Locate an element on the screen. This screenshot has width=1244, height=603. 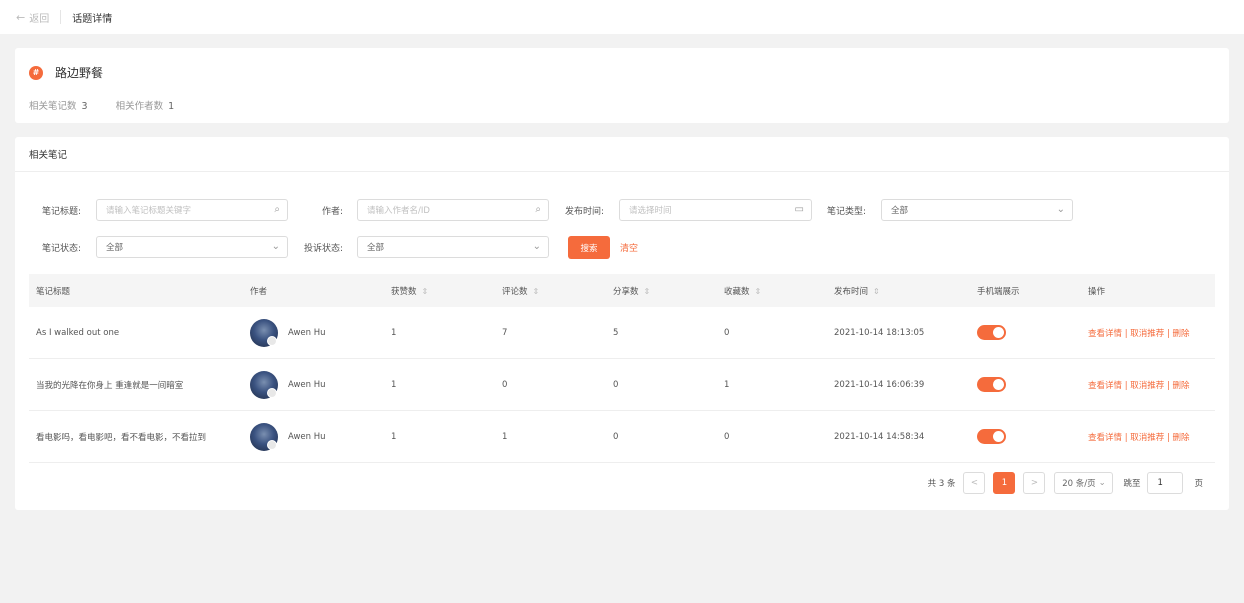
col-comments-label: 评论数 is located at coordinates (515, 291).